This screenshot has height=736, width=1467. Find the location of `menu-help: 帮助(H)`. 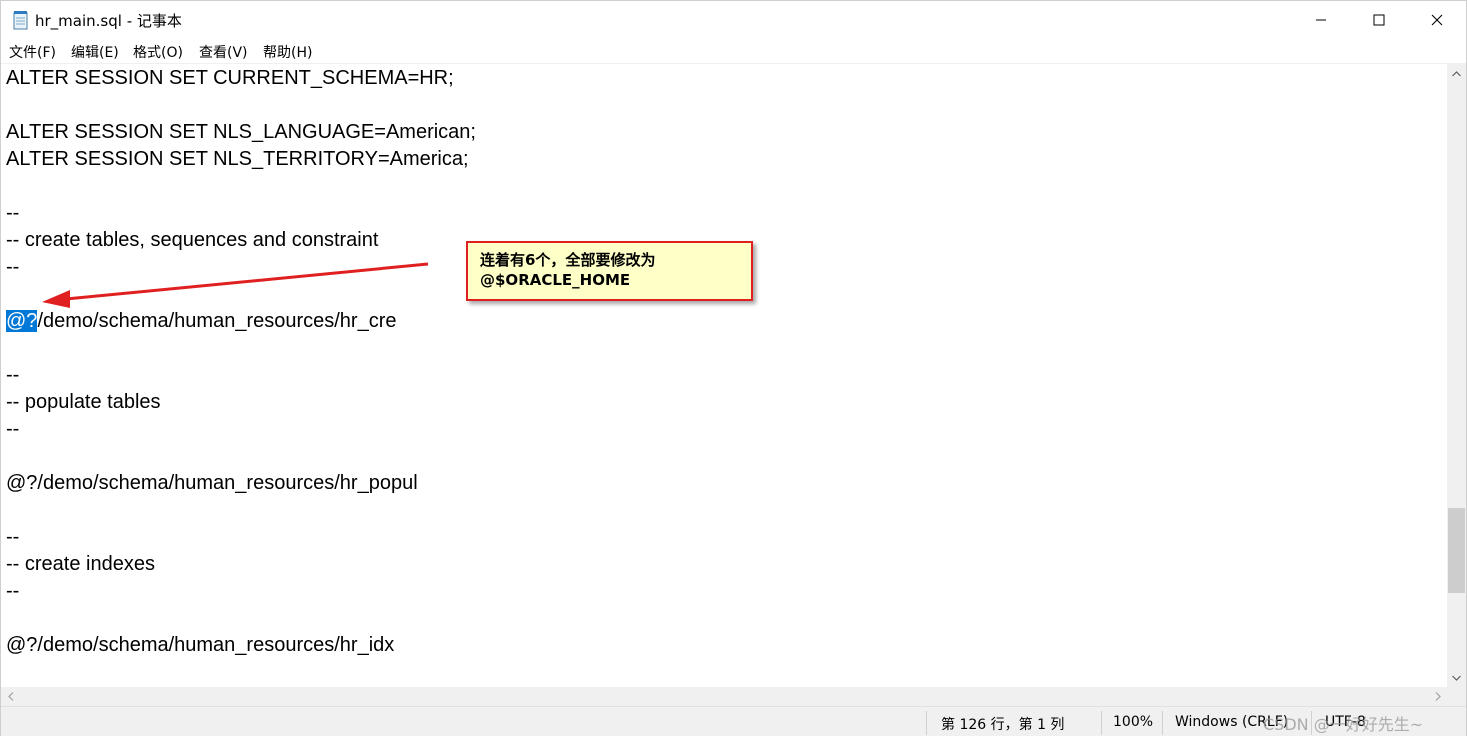

menu-help: 帮助(H) is located at coordinates (287, 52).